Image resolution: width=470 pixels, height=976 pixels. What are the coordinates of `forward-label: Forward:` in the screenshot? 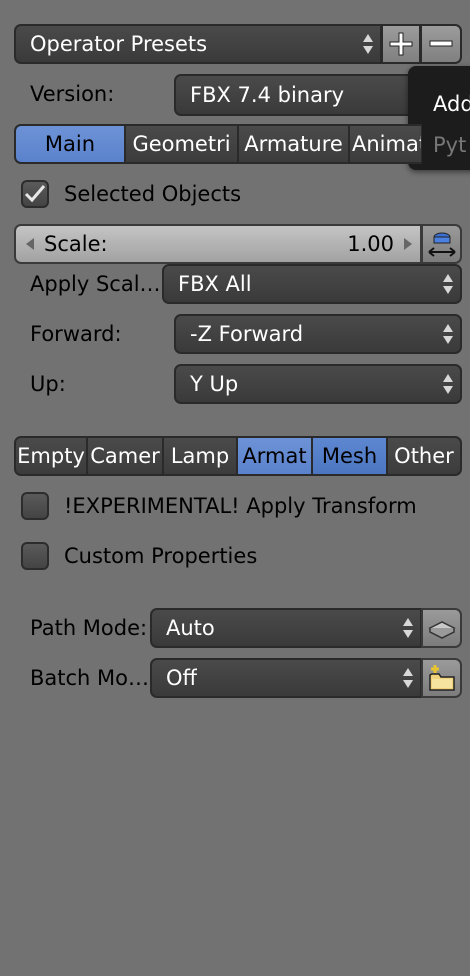 It's located at (76, 334).